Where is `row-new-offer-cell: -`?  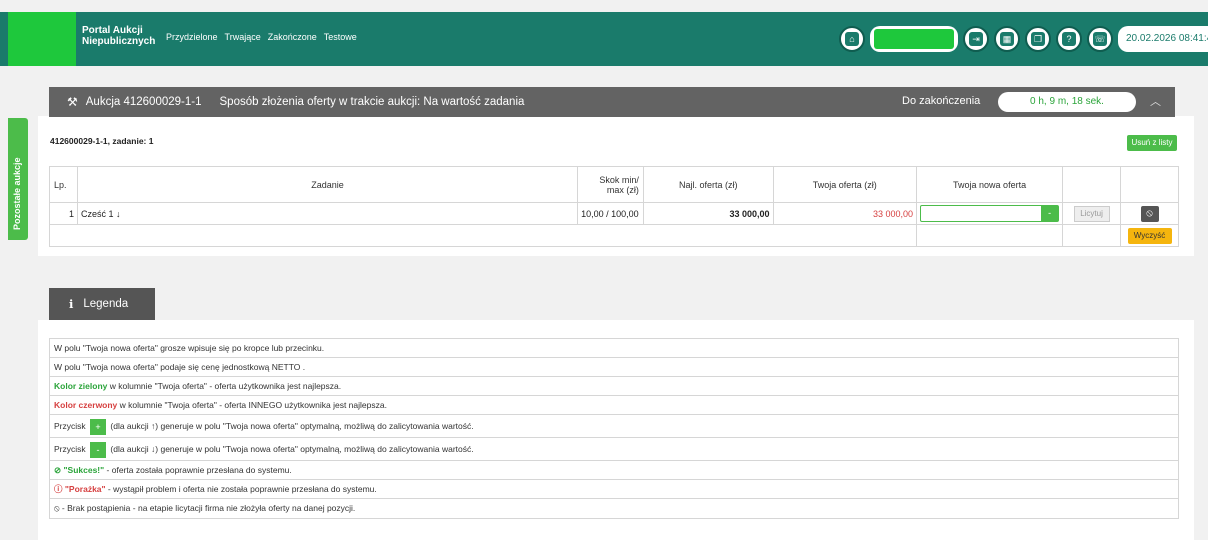 row-new-offer-cell: - is located at coordinates (990, 213).